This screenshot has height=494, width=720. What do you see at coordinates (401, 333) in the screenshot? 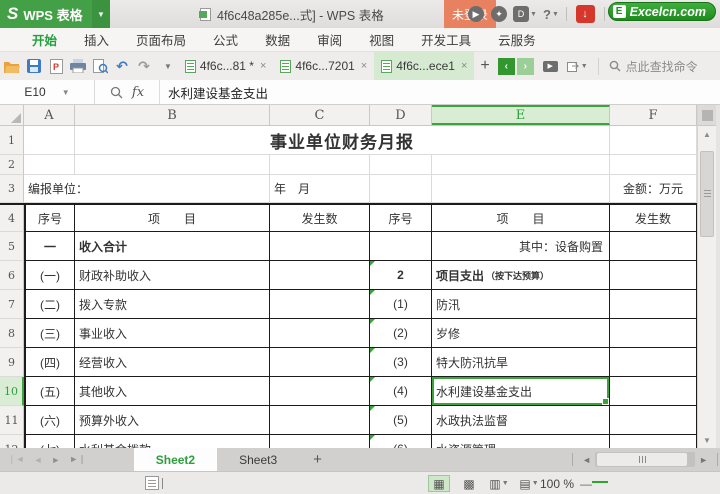
I see `cell-D8: (2)` at bounding box center [401, 333].